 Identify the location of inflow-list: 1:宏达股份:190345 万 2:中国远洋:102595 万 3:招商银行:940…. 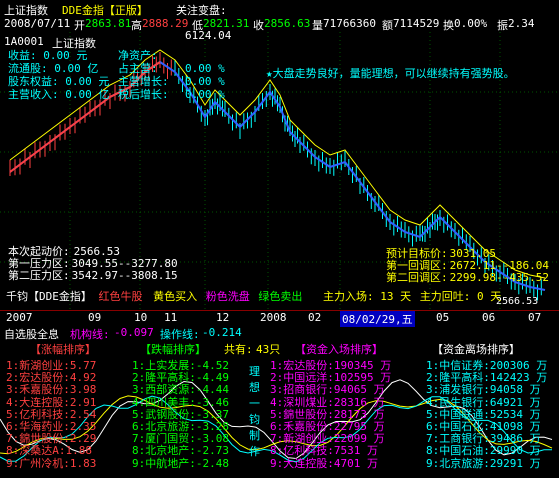
(330, 414).